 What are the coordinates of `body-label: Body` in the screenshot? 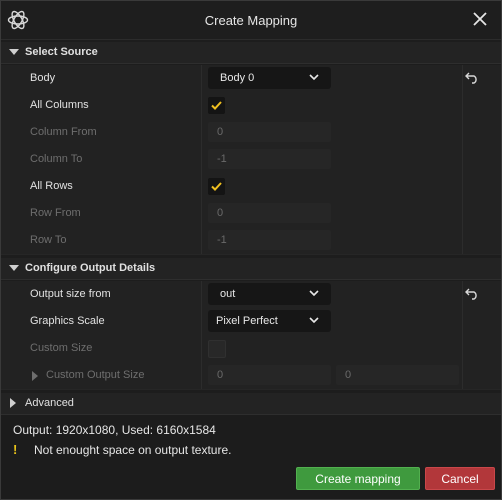 It's located at (43, 78).